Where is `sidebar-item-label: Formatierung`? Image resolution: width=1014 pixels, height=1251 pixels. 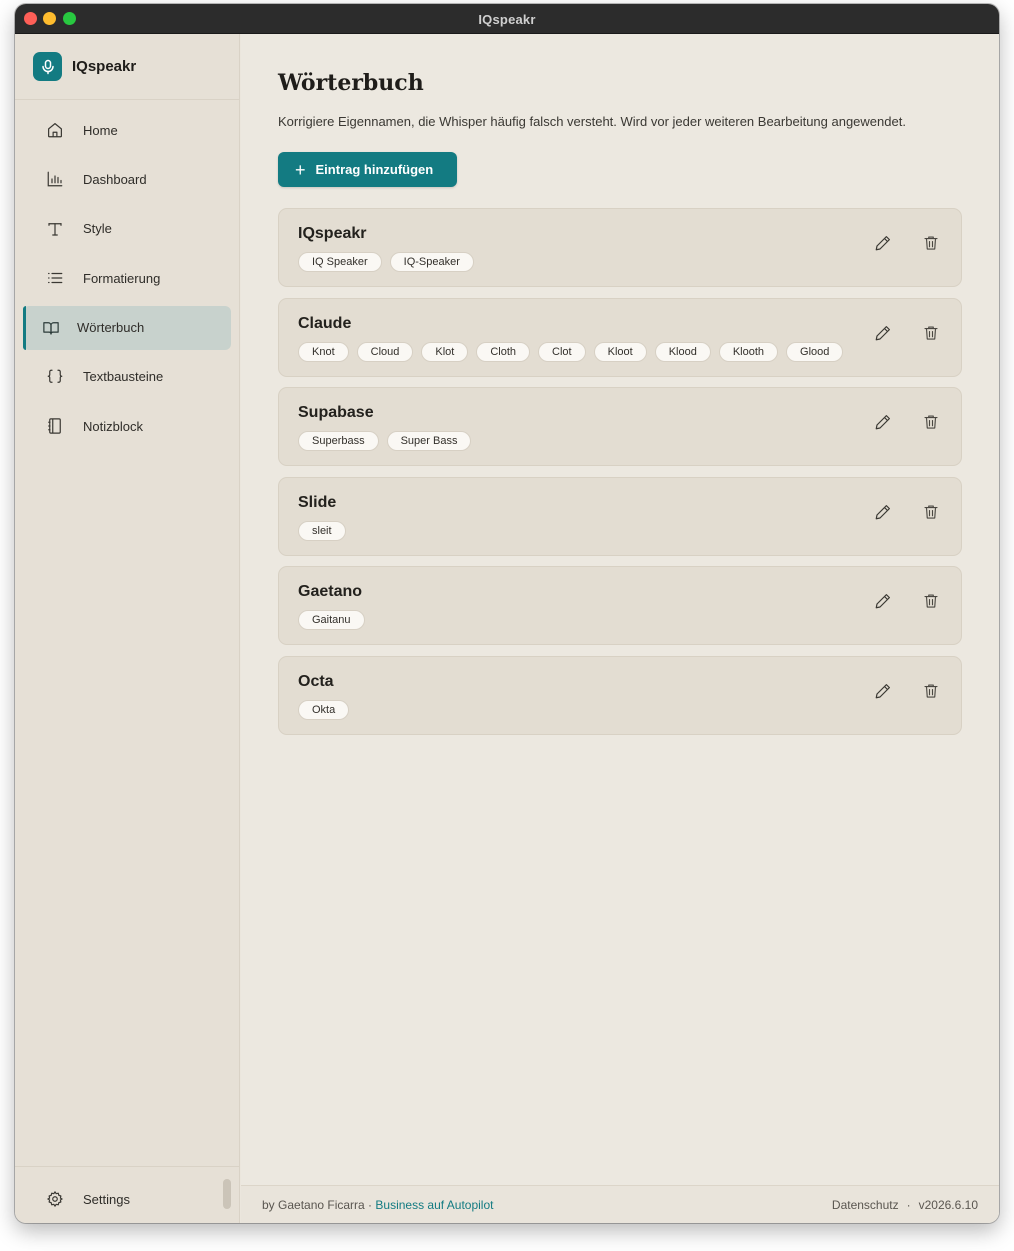
sidebar-item-label: Formatierung is located at coordinates (122, 278).